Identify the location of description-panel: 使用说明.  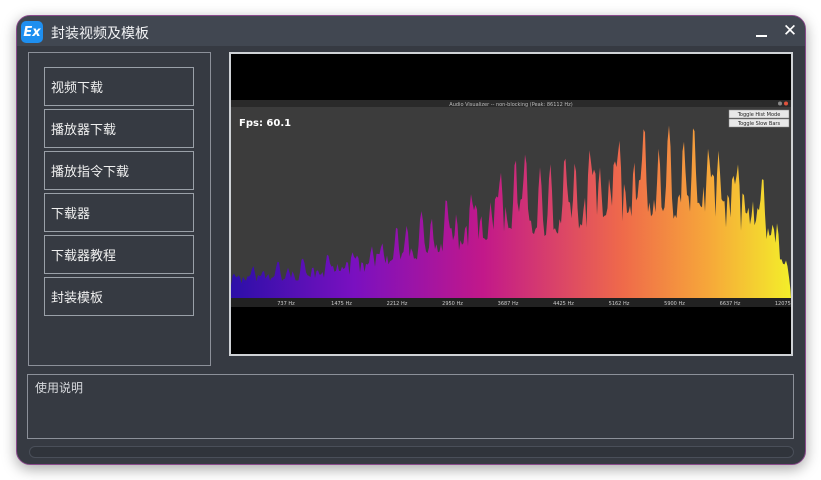
(410, 406).